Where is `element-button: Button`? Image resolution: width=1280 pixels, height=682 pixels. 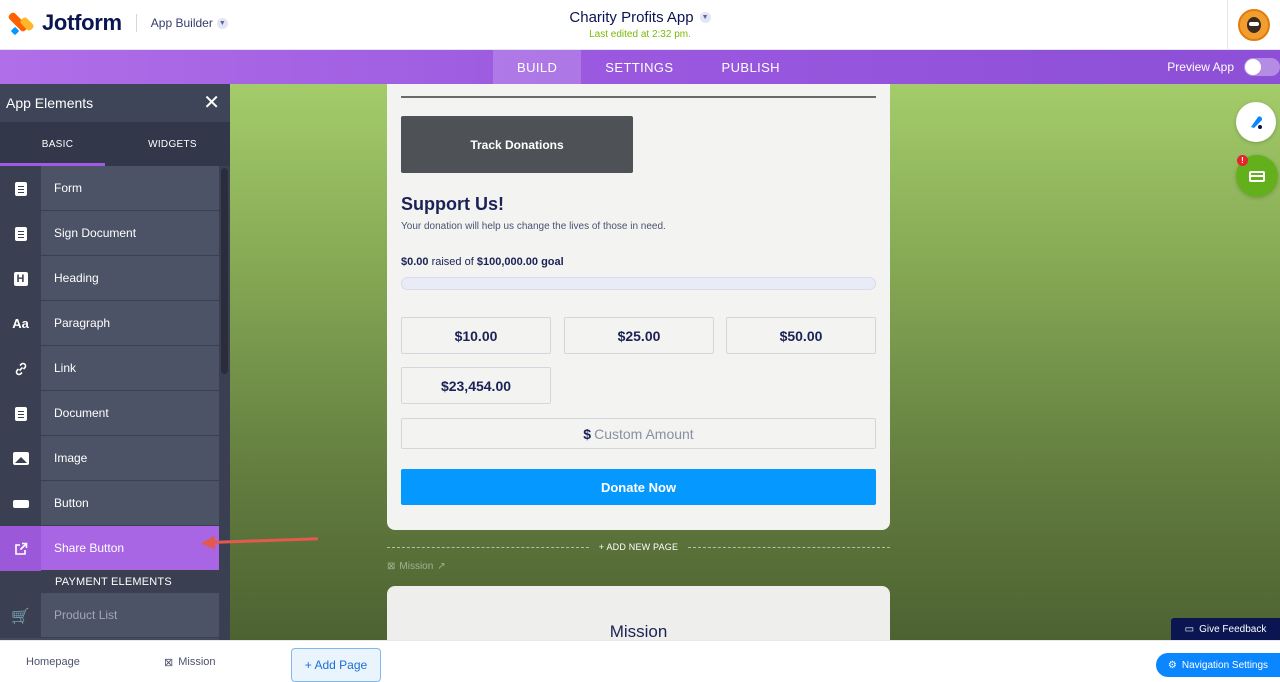
element-button: Button is located at coordinates (109, 503).